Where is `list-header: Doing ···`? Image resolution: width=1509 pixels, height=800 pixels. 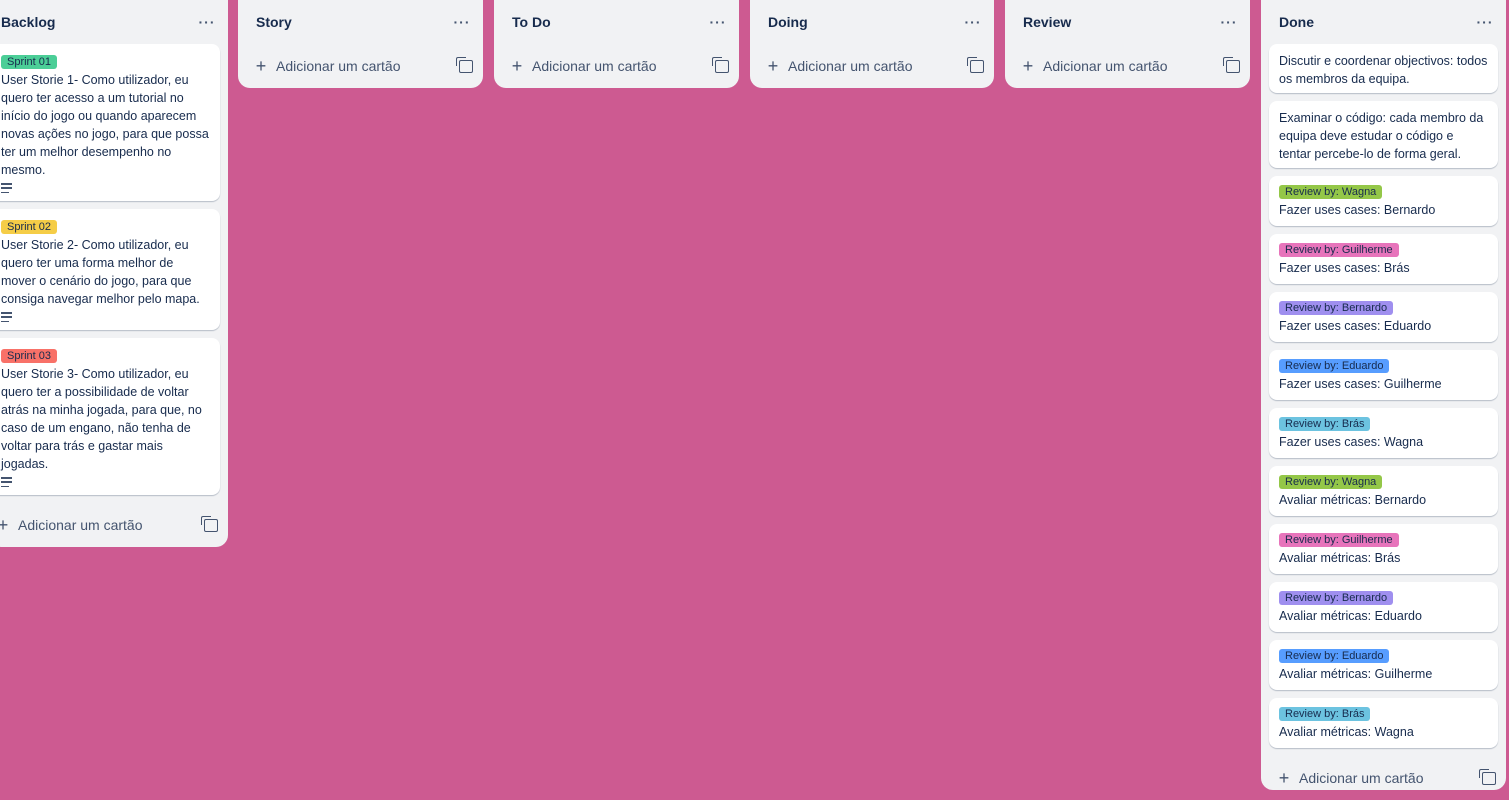 list-header: Doing ··· is located at coordinates (872, 22).